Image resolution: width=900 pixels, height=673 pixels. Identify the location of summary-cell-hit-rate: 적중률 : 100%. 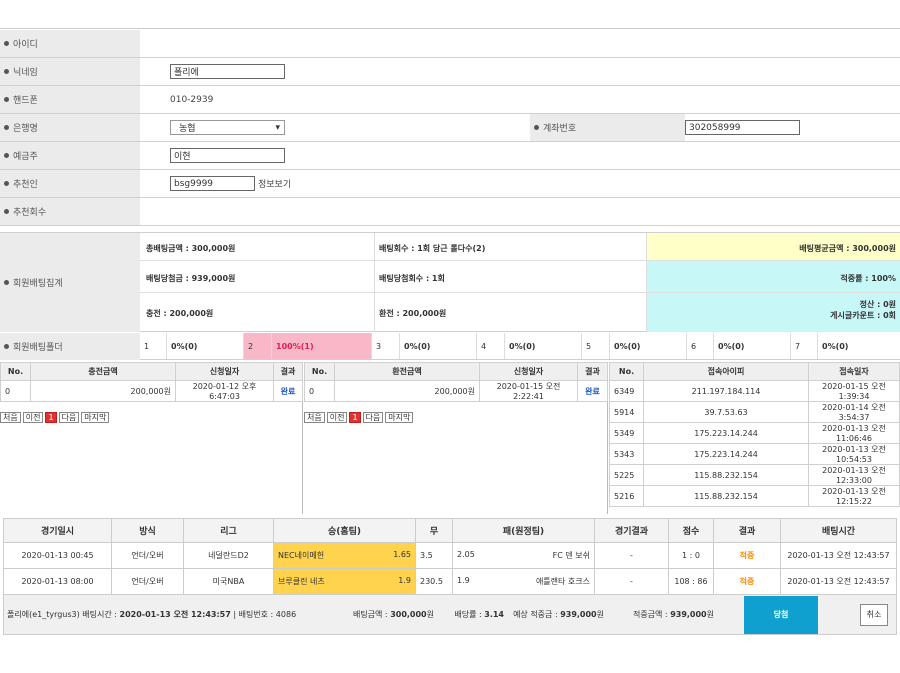
(773, 277).